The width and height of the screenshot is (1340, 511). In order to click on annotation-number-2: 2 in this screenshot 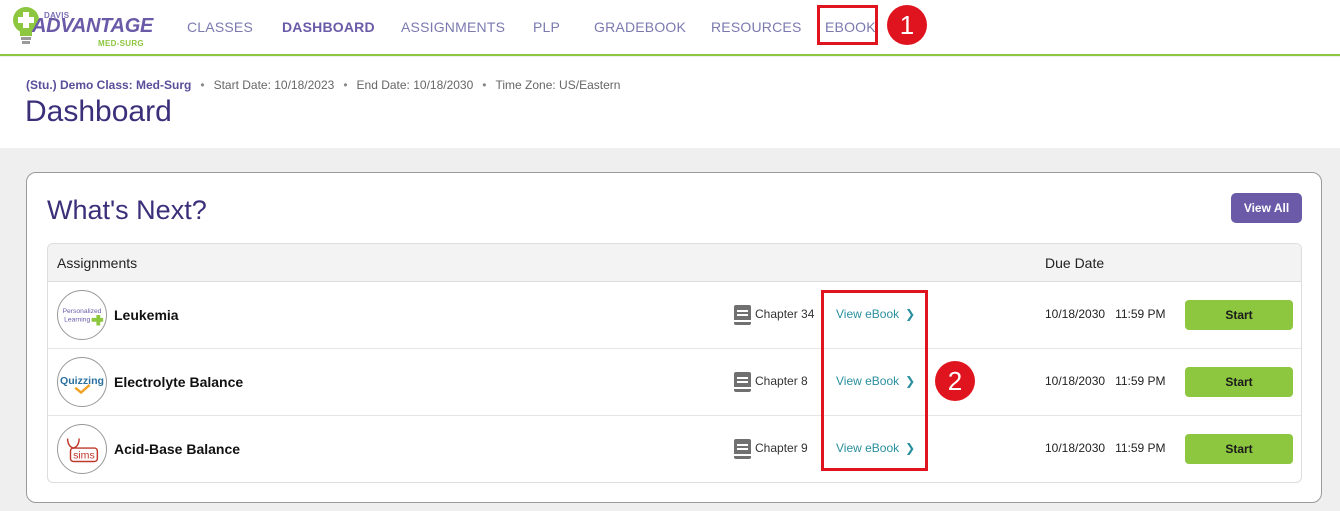, I will do `click(955, 381)`.